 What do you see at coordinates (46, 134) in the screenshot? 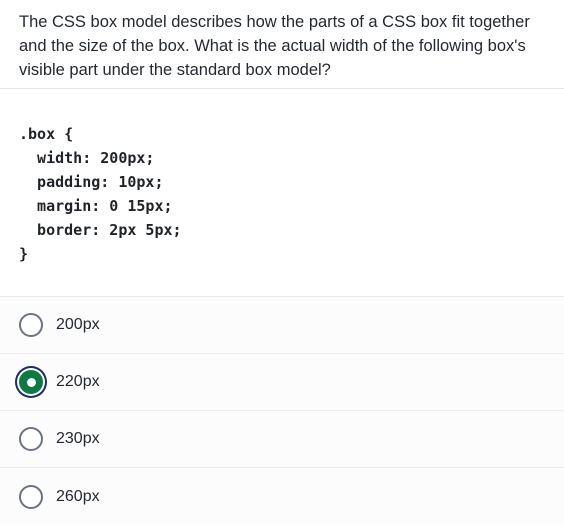
I see `code-line: .box {` at bounding box center [46, 134].